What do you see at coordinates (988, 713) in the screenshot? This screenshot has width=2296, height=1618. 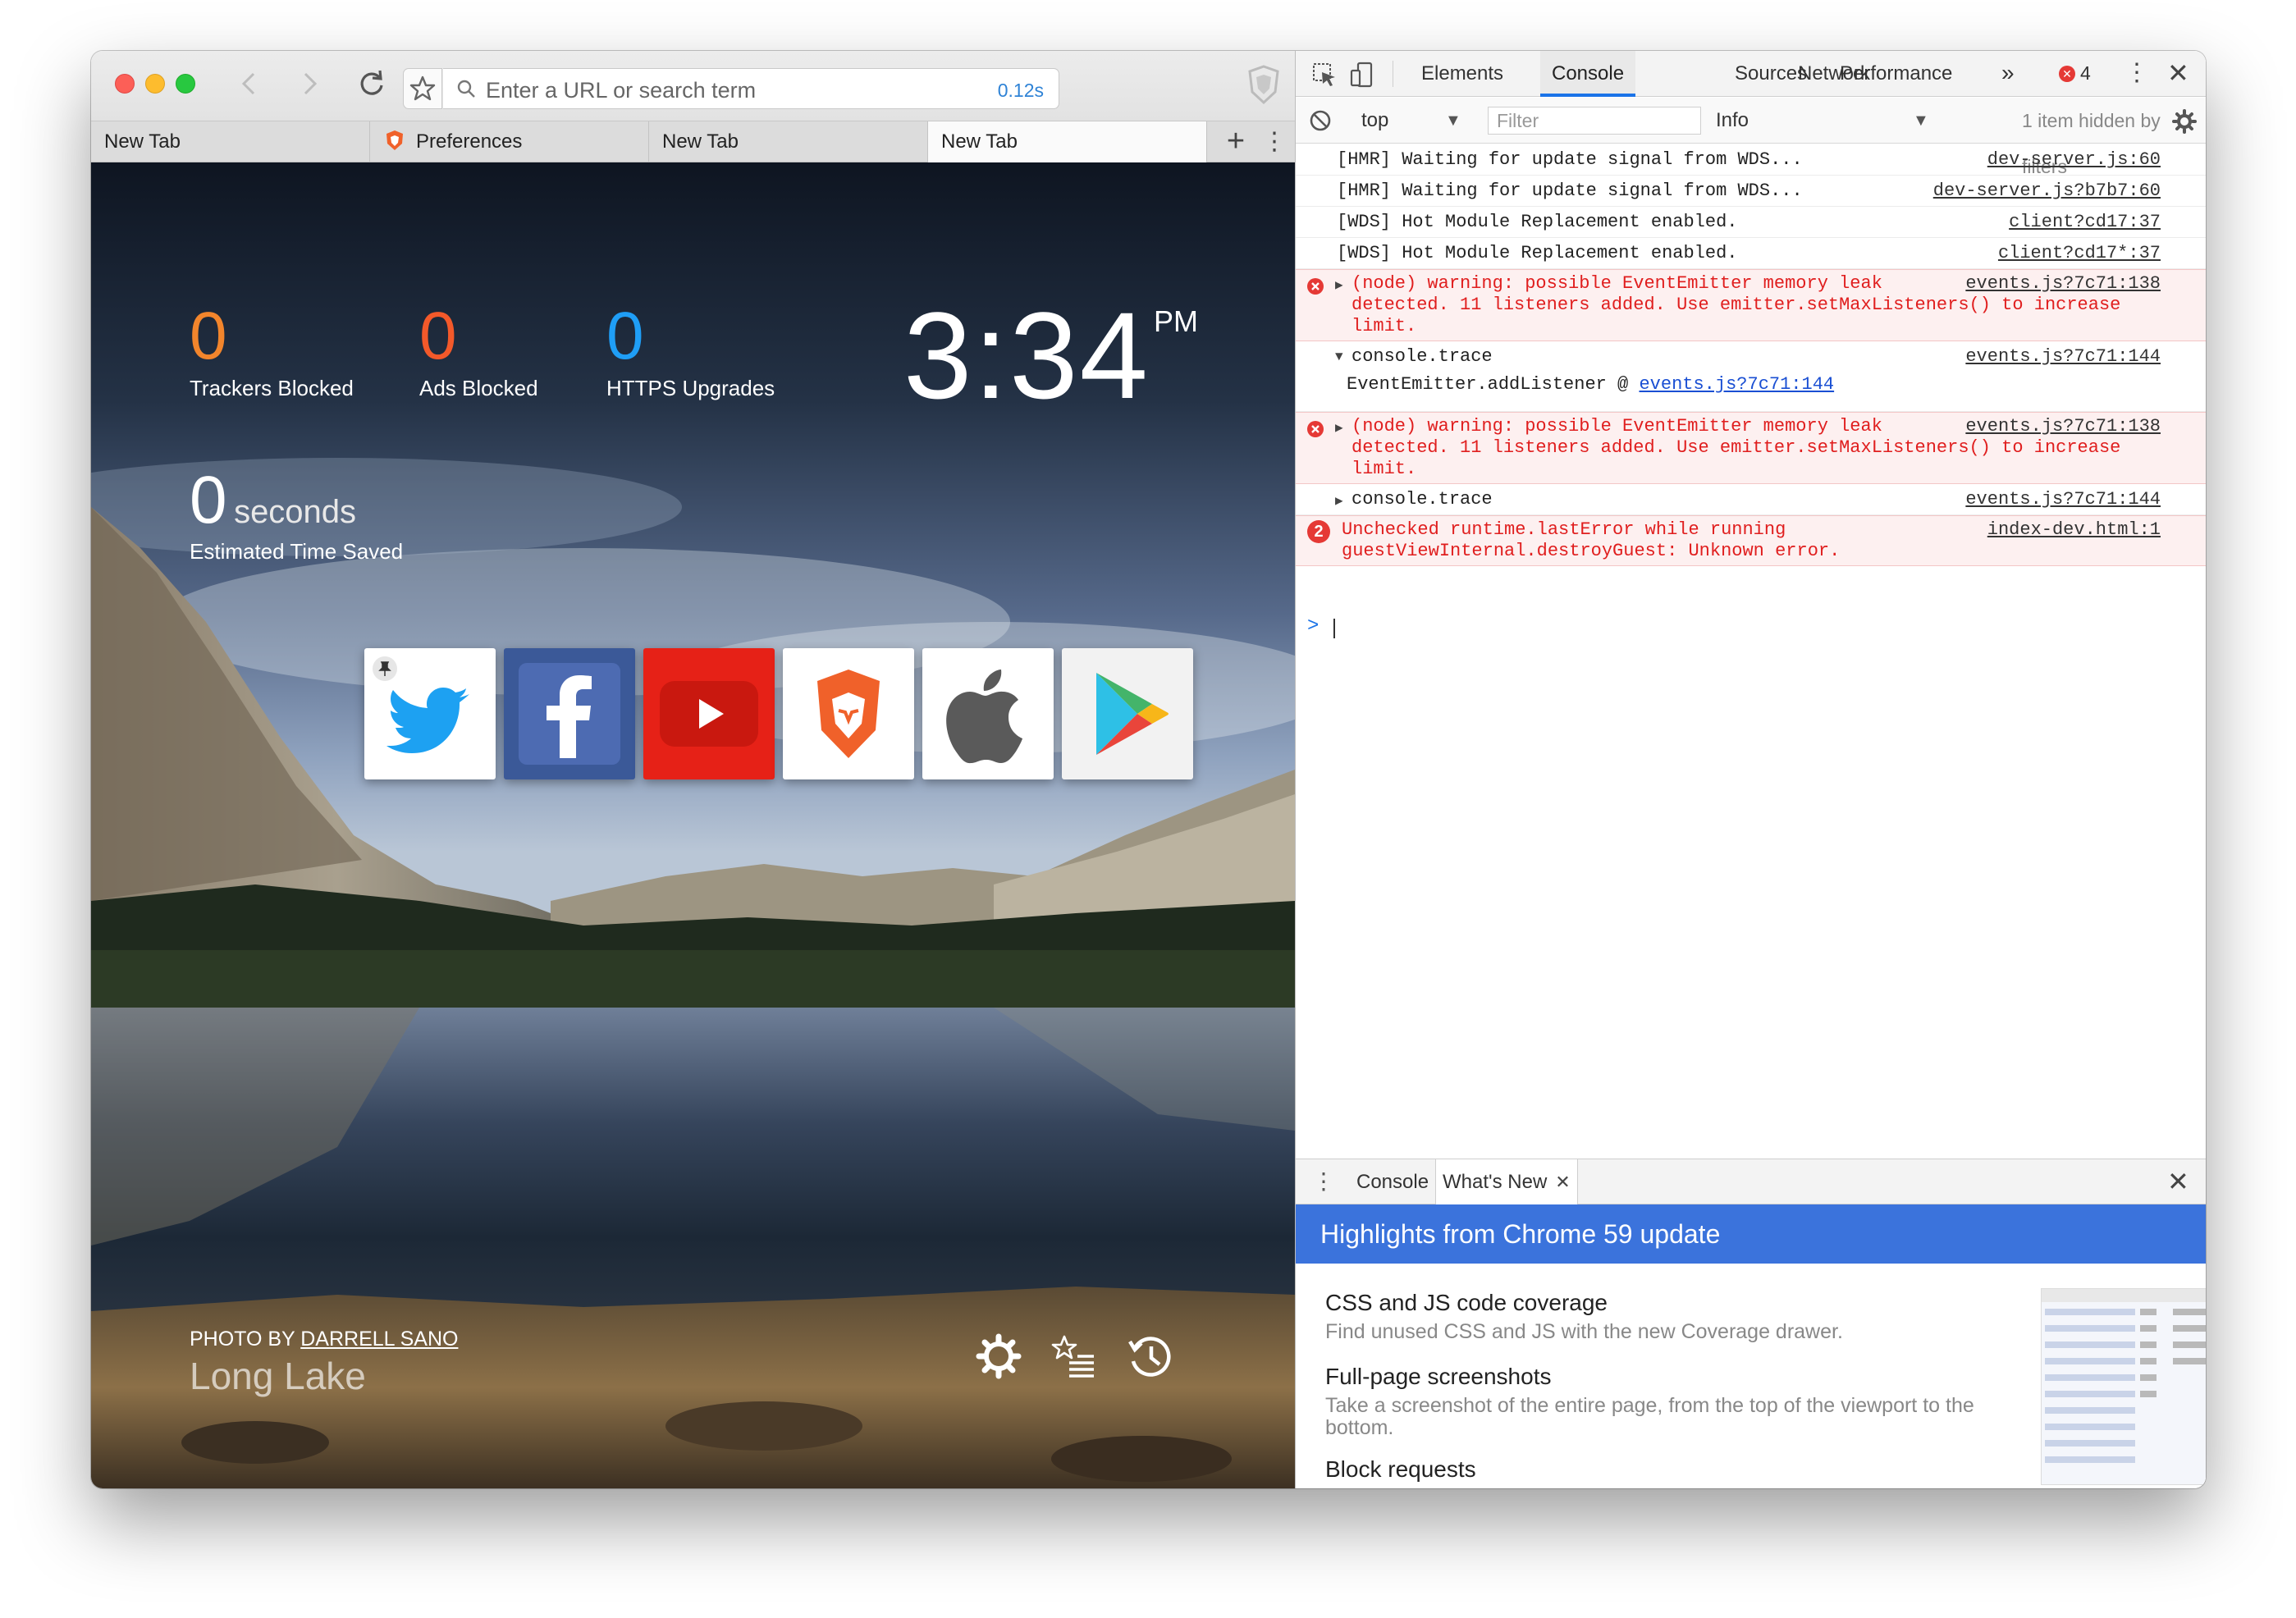 I see `apple-tile` at bounding box center [988, 713].